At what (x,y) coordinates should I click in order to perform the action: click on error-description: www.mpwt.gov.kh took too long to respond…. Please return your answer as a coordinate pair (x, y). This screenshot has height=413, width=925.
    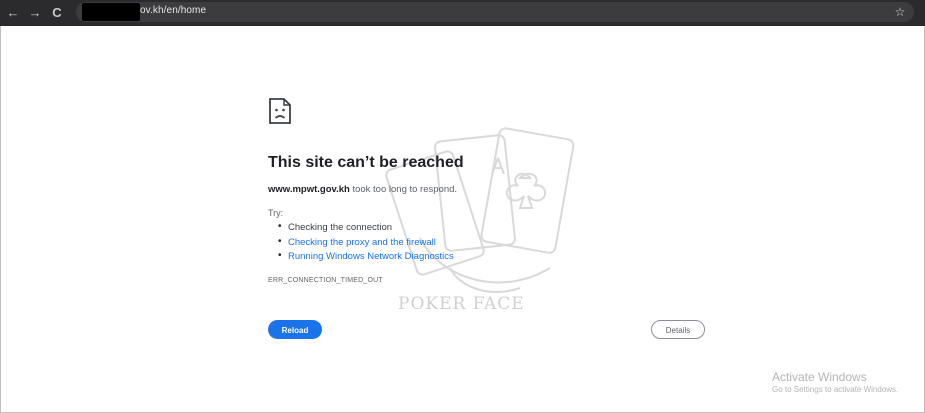
    Looking at the image, I should click on (362, 189).